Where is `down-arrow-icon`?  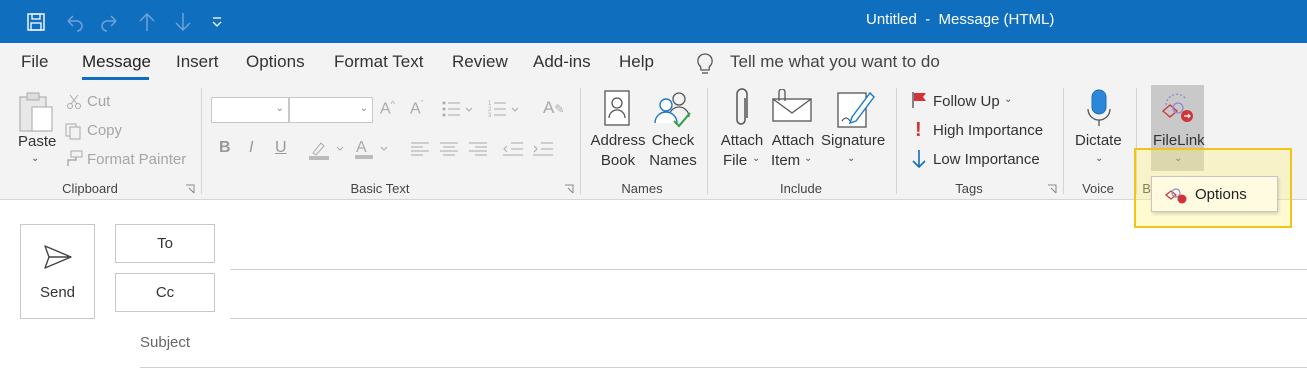
down-arrow-icon is located at coordinates (183, 21).